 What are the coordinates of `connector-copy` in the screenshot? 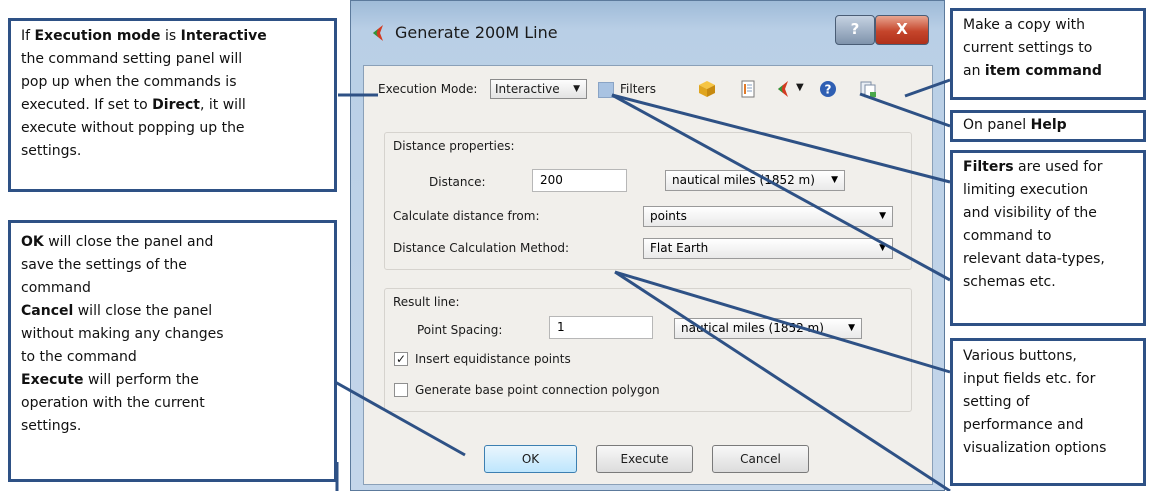 It's located at (927, 88).